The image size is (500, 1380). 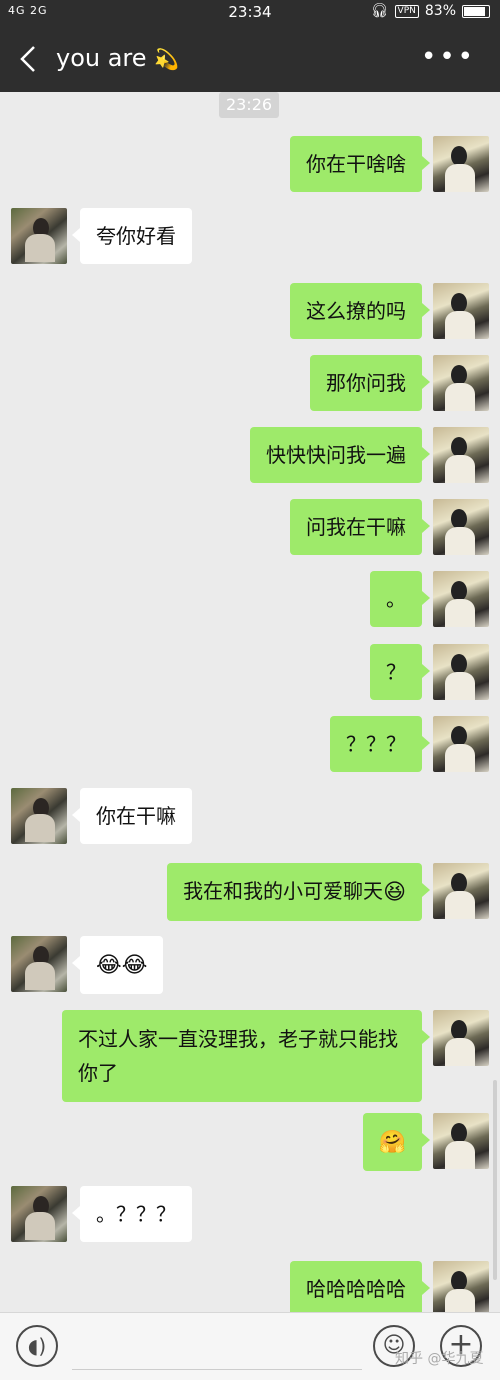 I want to click on tears-of-joy-emoji-icon: 😂😂, so click(x=122, y=965).